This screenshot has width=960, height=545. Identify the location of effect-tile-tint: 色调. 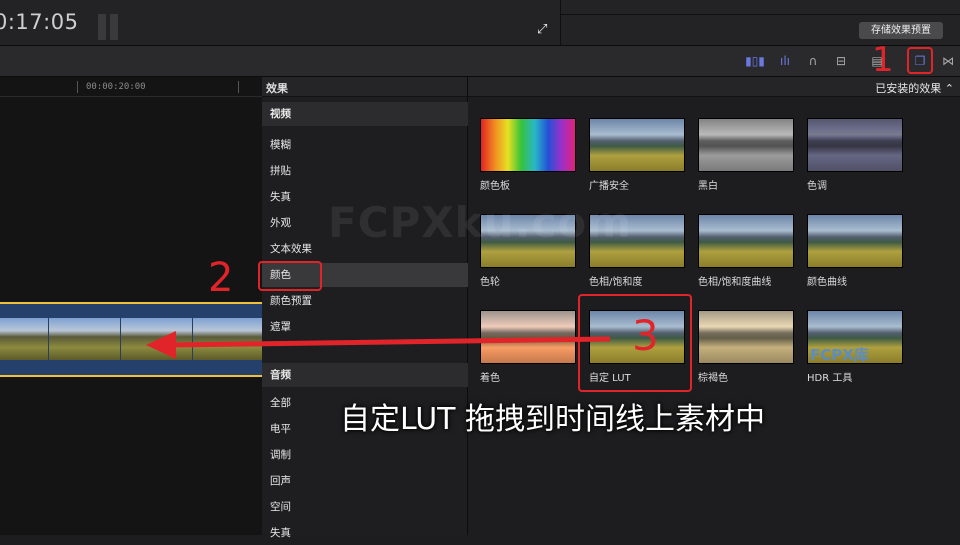
(856, 155).